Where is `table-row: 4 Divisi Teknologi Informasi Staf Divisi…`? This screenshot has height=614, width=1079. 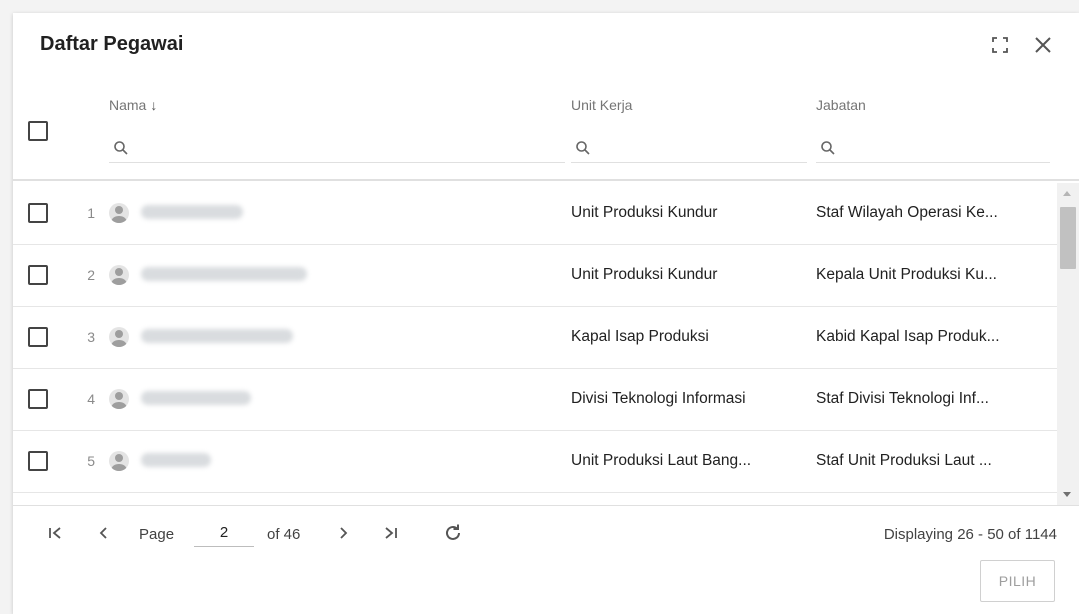
table-row: 4 Divisi Teknologi Informasi Staf Divisi… is located at coordinates (535, 400).